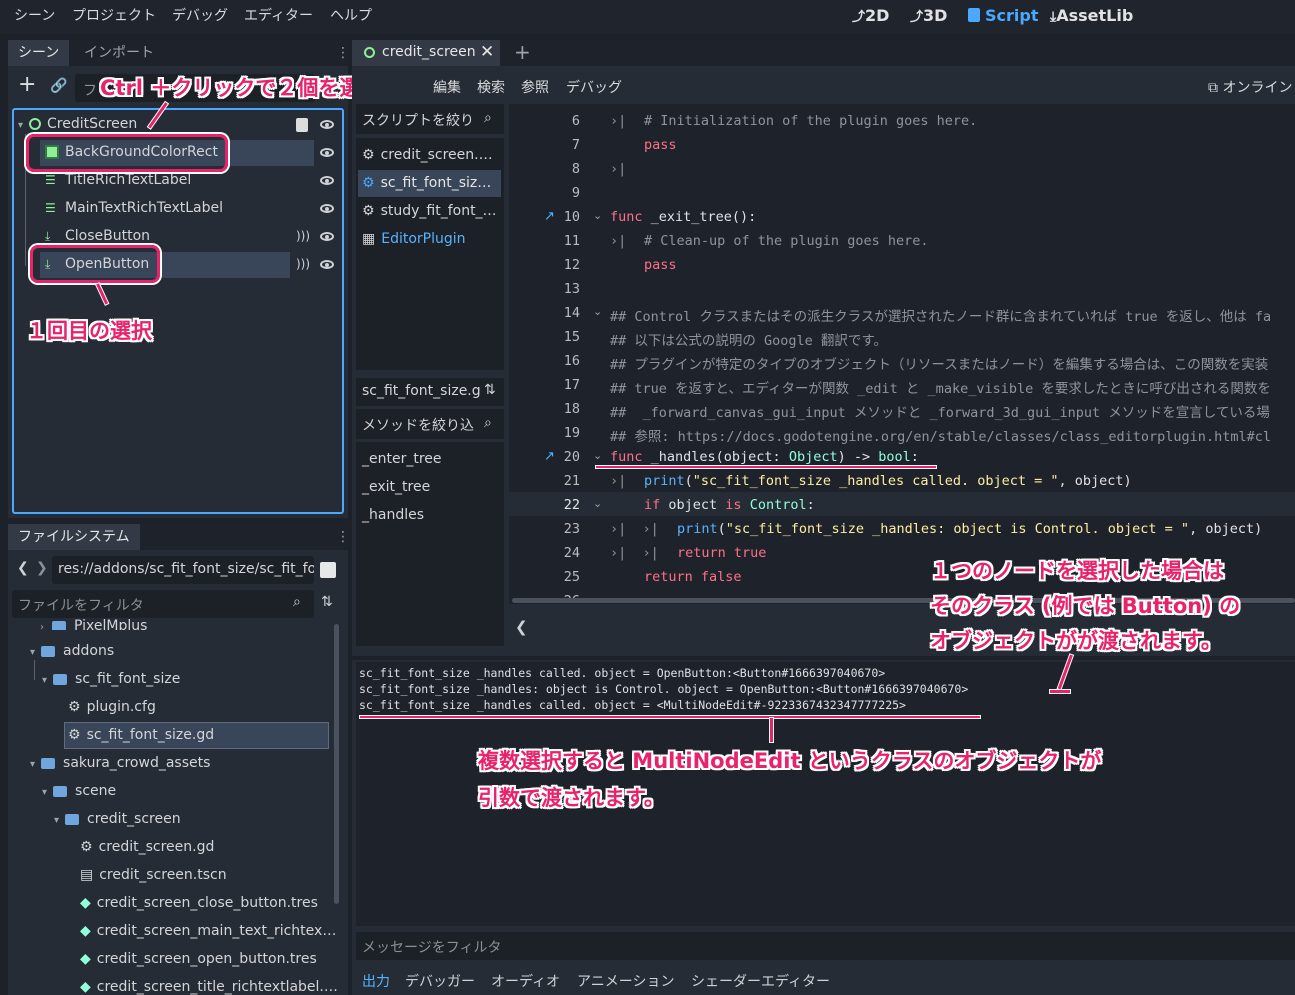  Describe the element at coordinates (34, 15) in the screenshot. I see `menu-scene: シーン` at that location.